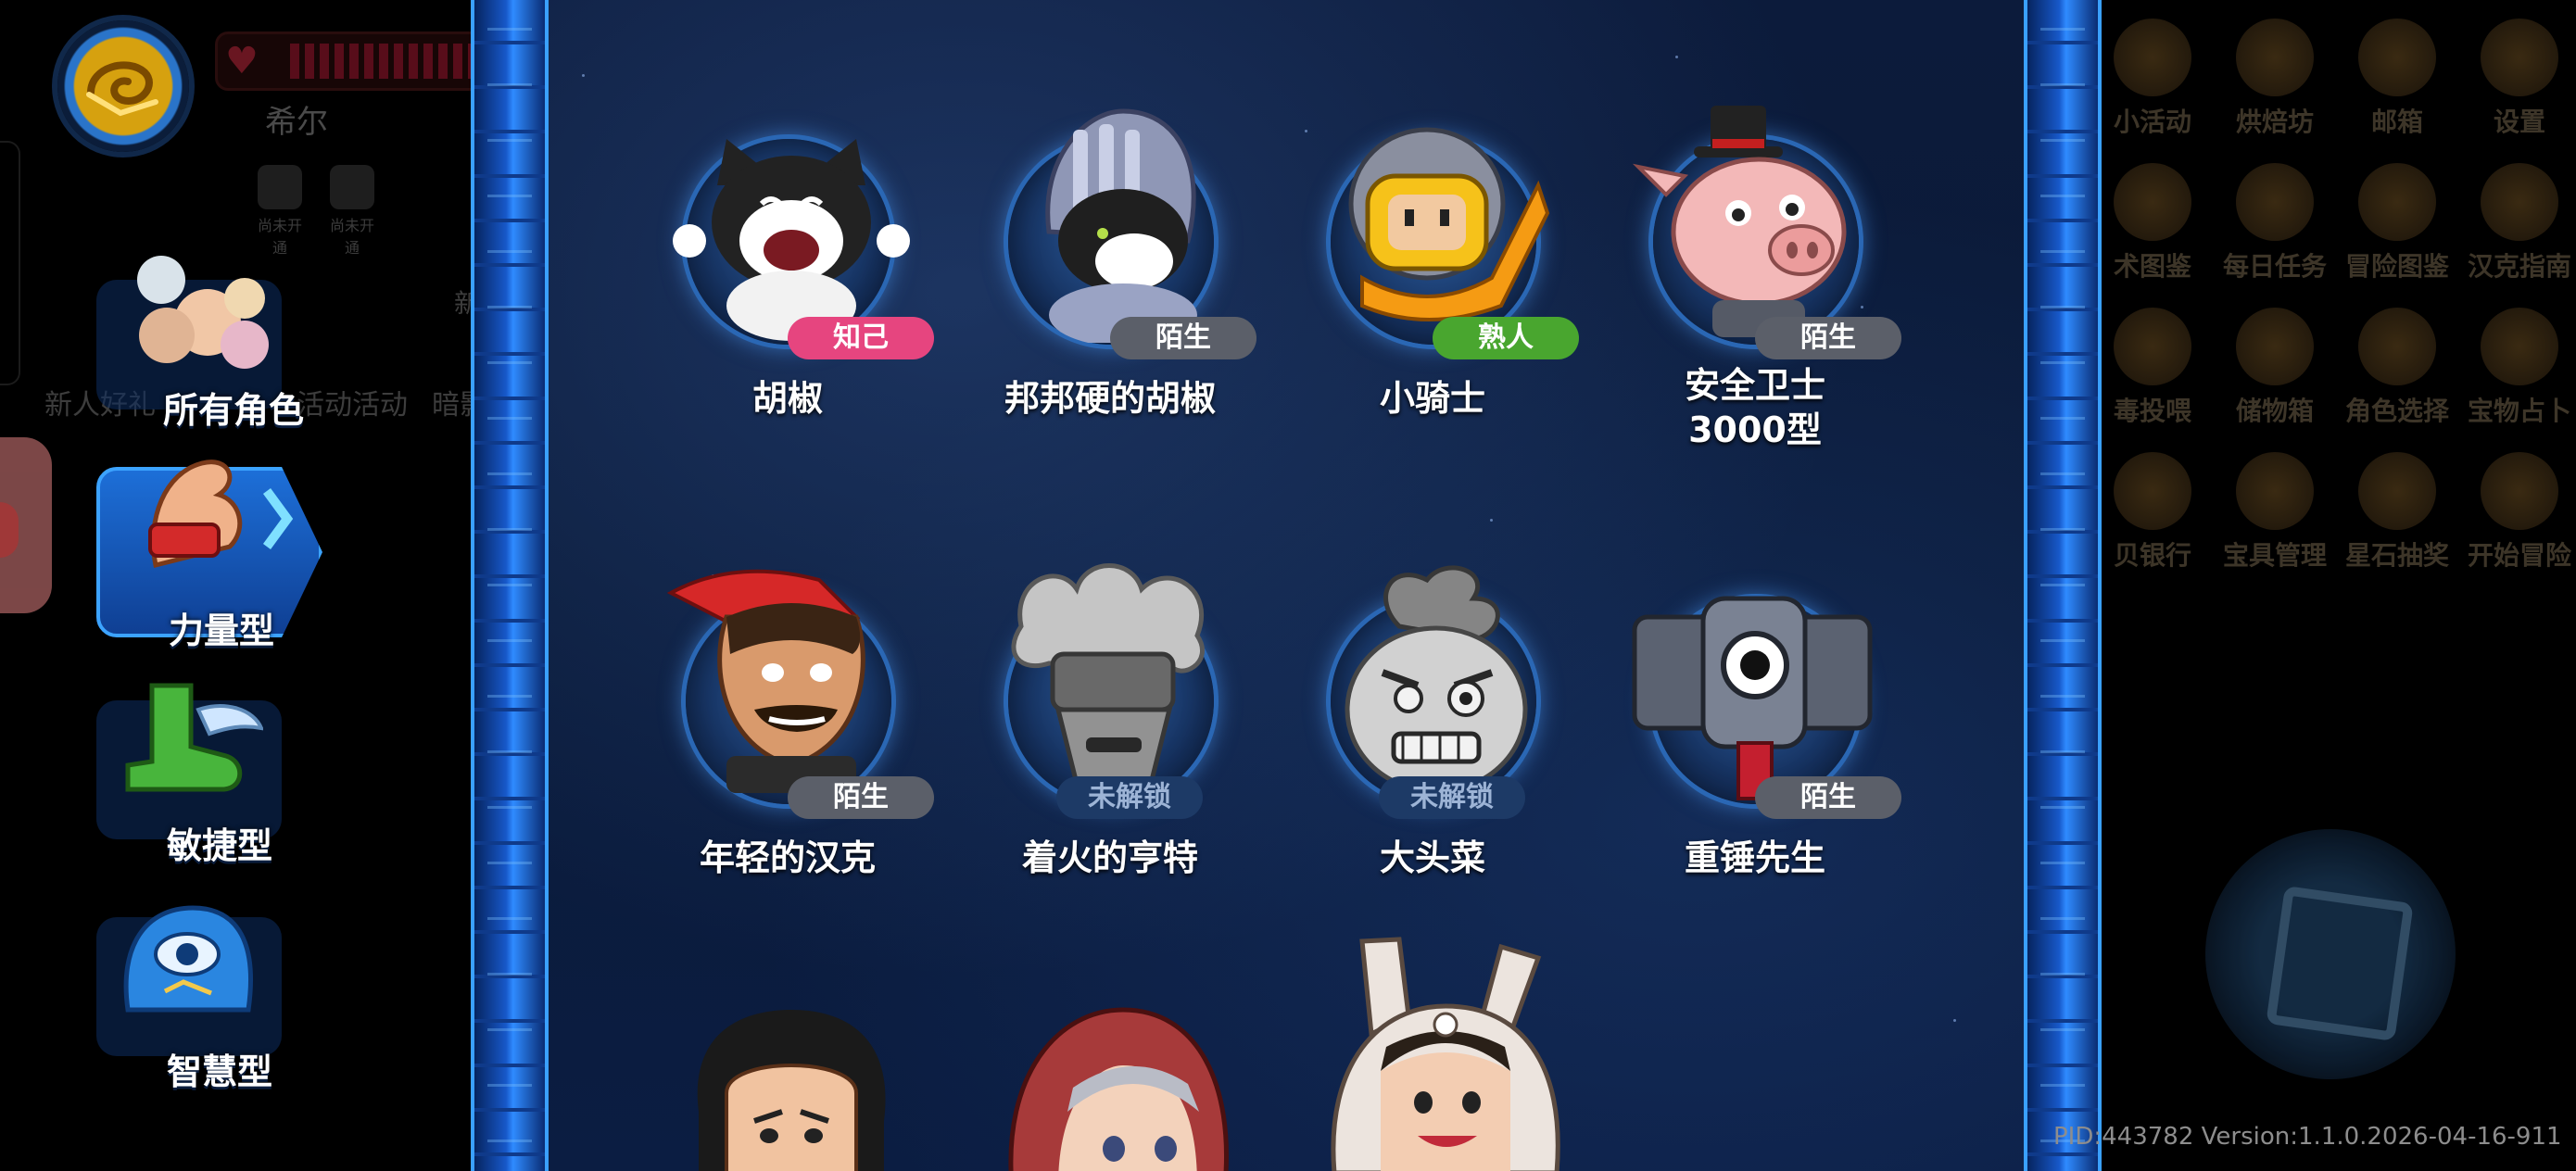  What do you see at coordinates (2330, 954) in the screenshot?
I see `rune-emblem-button` at bounding box center [2330, 954].